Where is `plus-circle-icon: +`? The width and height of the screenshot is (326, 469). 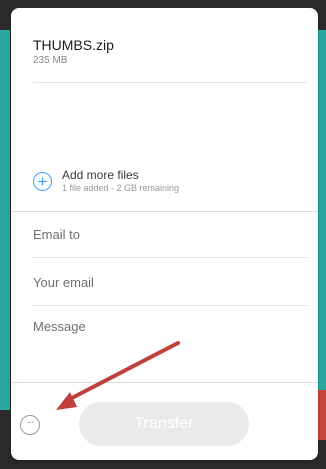 plus-circle-icon: + is located at coordinates (42, 181).